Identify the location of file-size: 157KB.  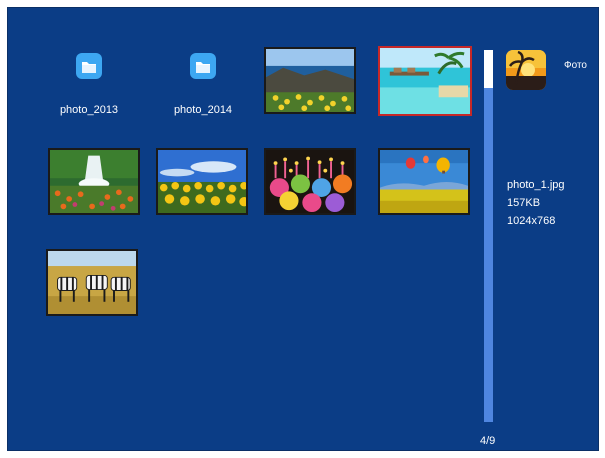
(524, 203).